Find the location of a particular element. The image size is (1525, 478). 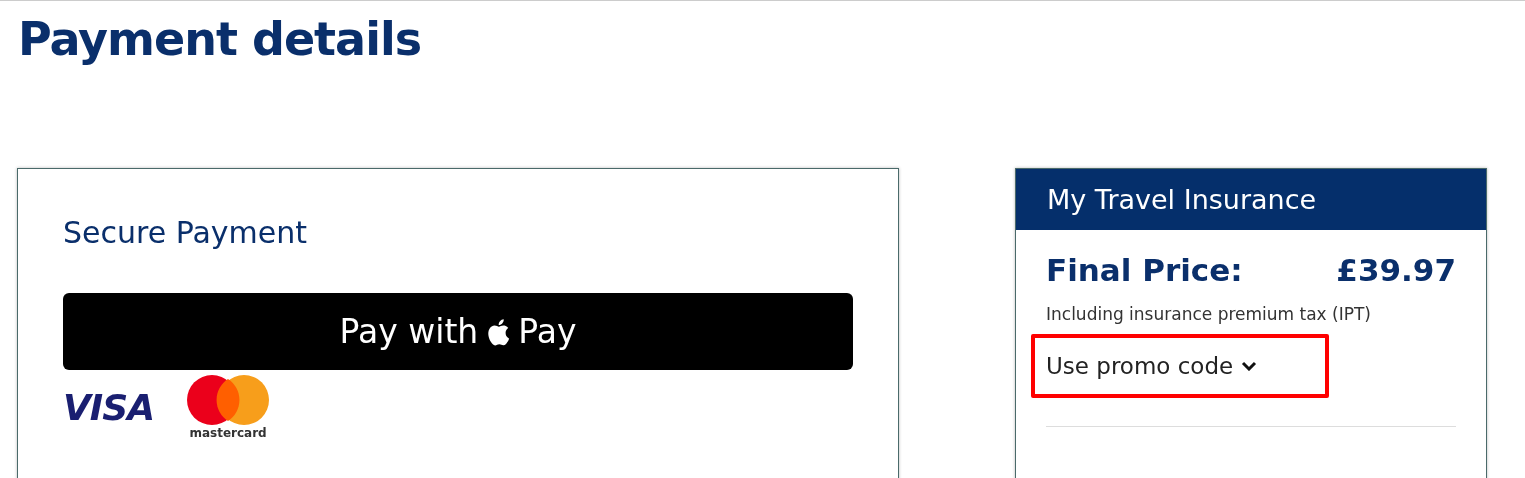

price-label: Final Price: is located at coordinates (1144, 270).